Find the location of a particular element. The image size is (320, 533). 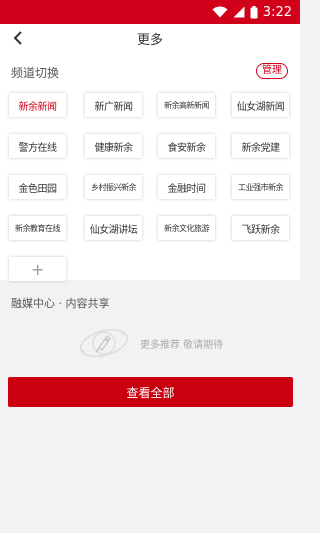

channel-chip: 警方在线 is located at coordinates (37, 146).